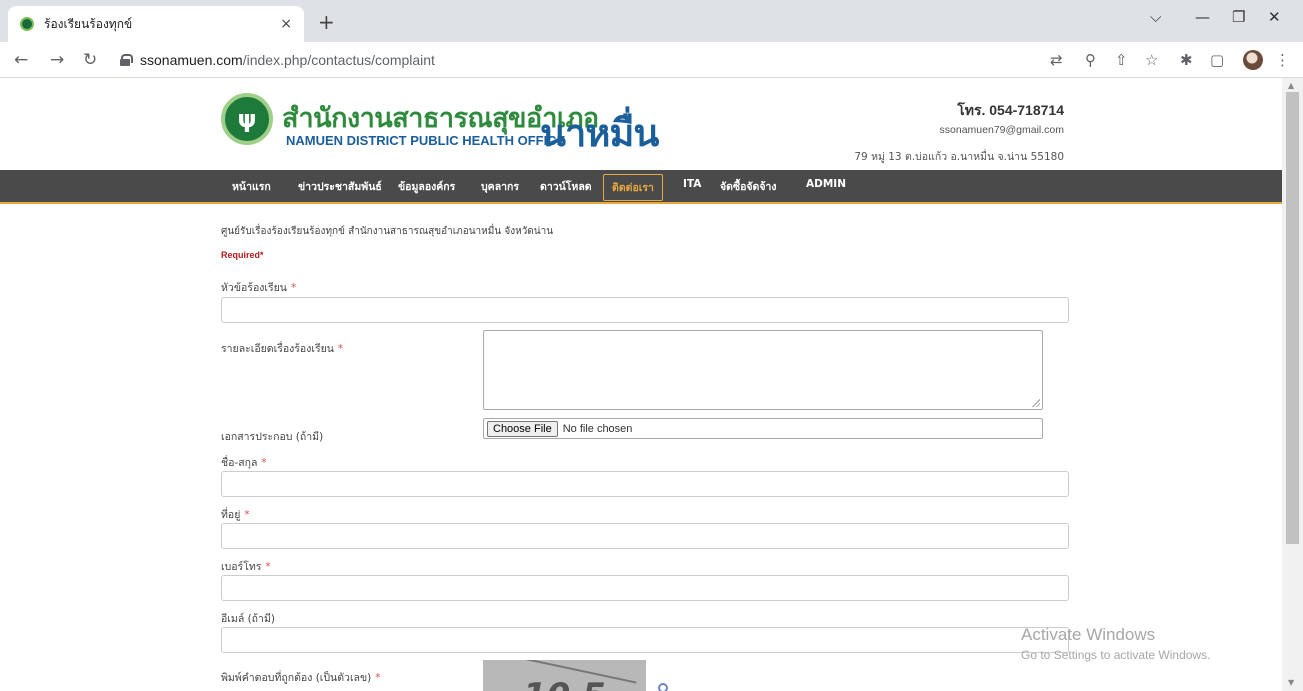  What do you see at coordinates (88, 23) in the screenshot?
I see `tab-title: ร้องเรียนร้องทุกข์` at bounding box center [88, 23].